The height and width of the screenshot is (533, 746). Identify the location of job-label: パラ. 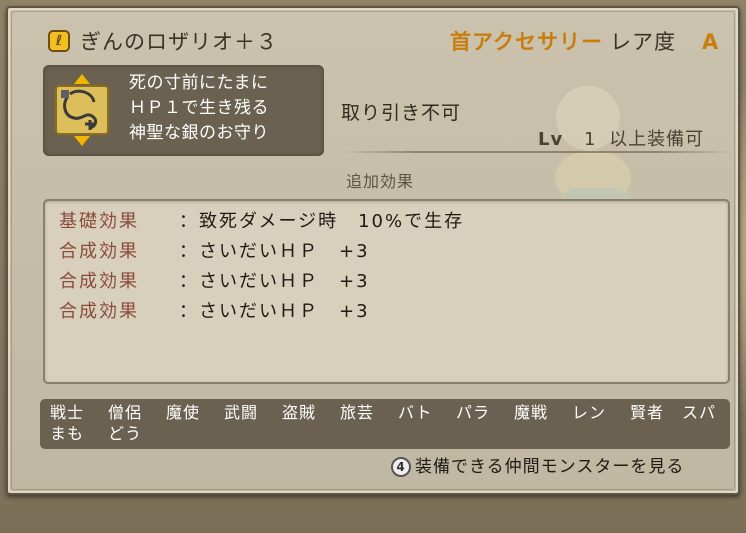
(473, 412).